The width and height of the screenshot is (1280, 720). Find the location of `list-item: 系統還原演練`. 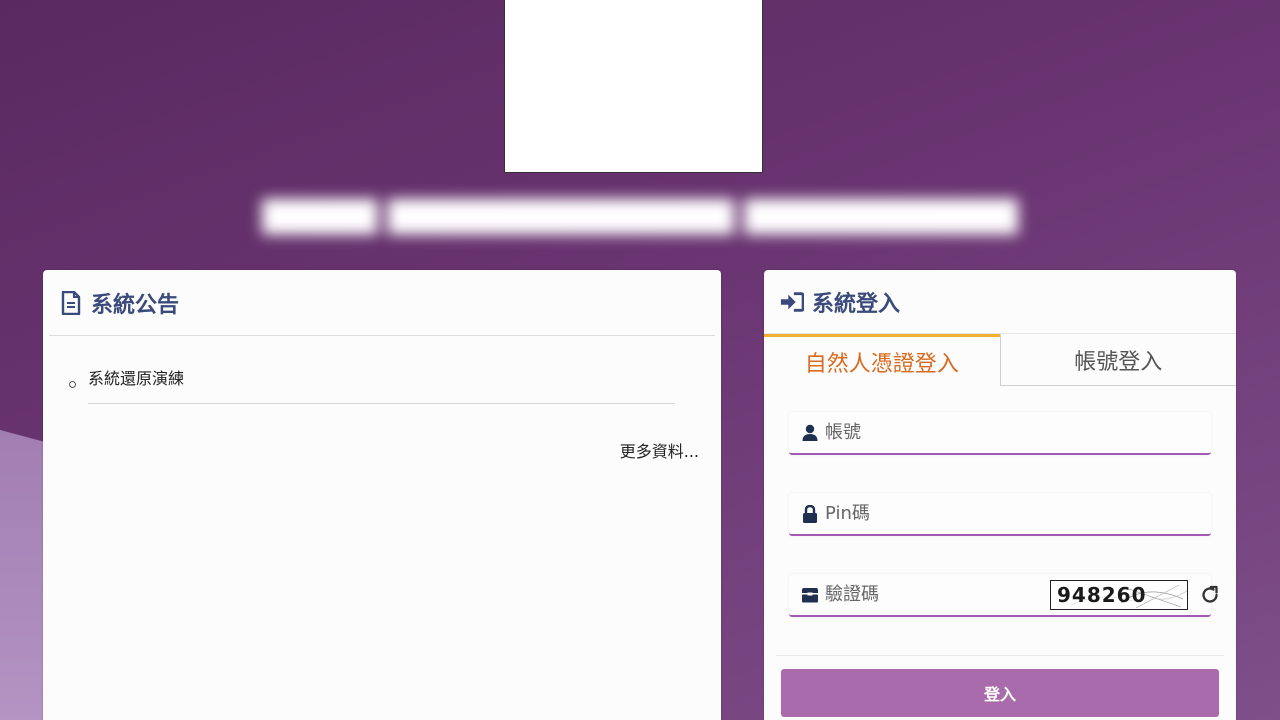

list-item: 系統還原演練 is located at coordinates (372, 384).